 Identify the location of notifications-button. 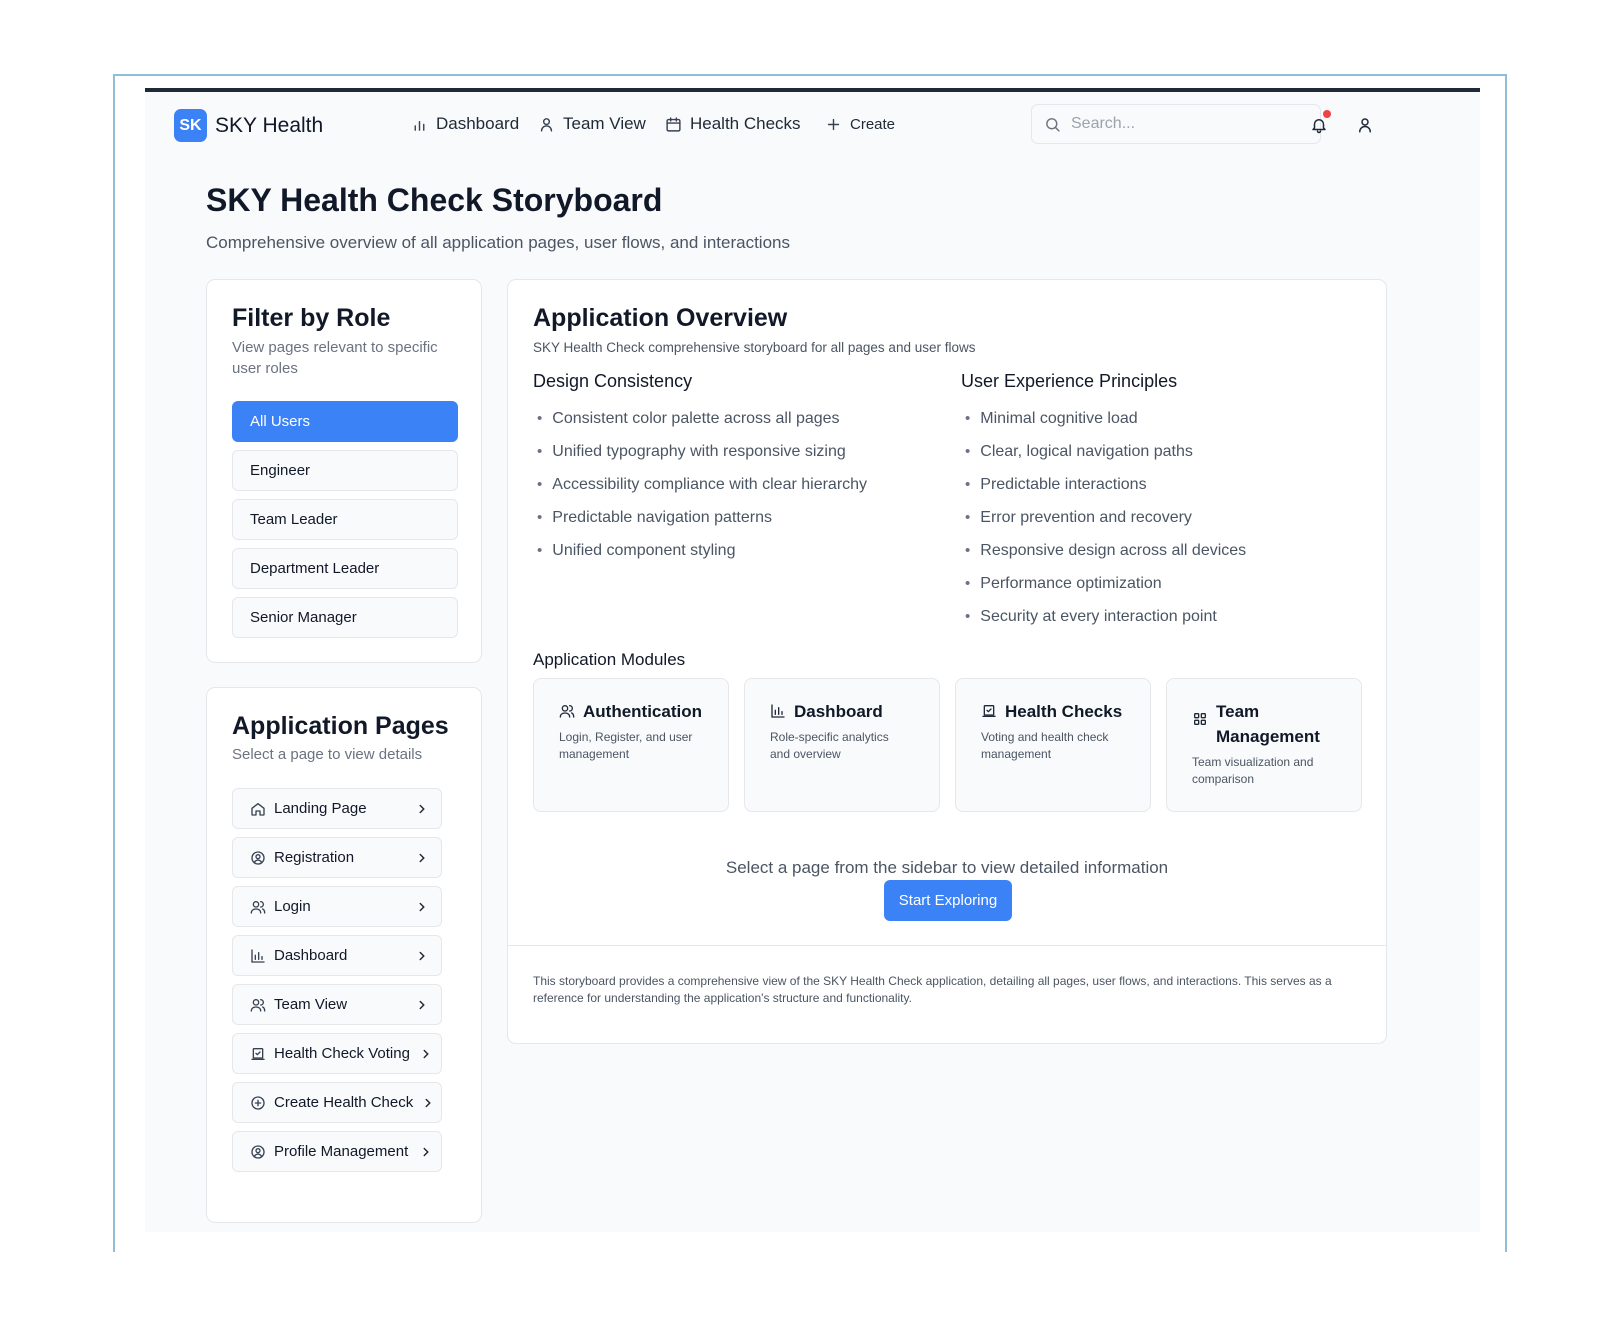
(1319, 124).